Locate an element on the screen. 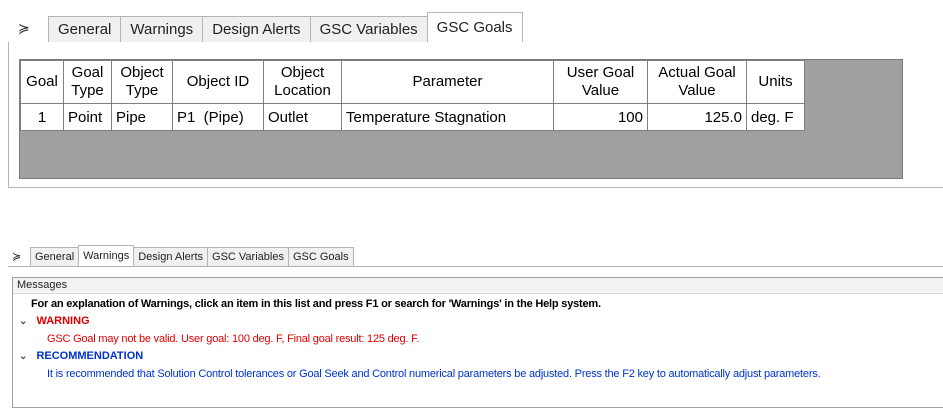 The width and height of the screenshot is (943, 413). cell-goal-type: Point is located at coordinates (87, 117).